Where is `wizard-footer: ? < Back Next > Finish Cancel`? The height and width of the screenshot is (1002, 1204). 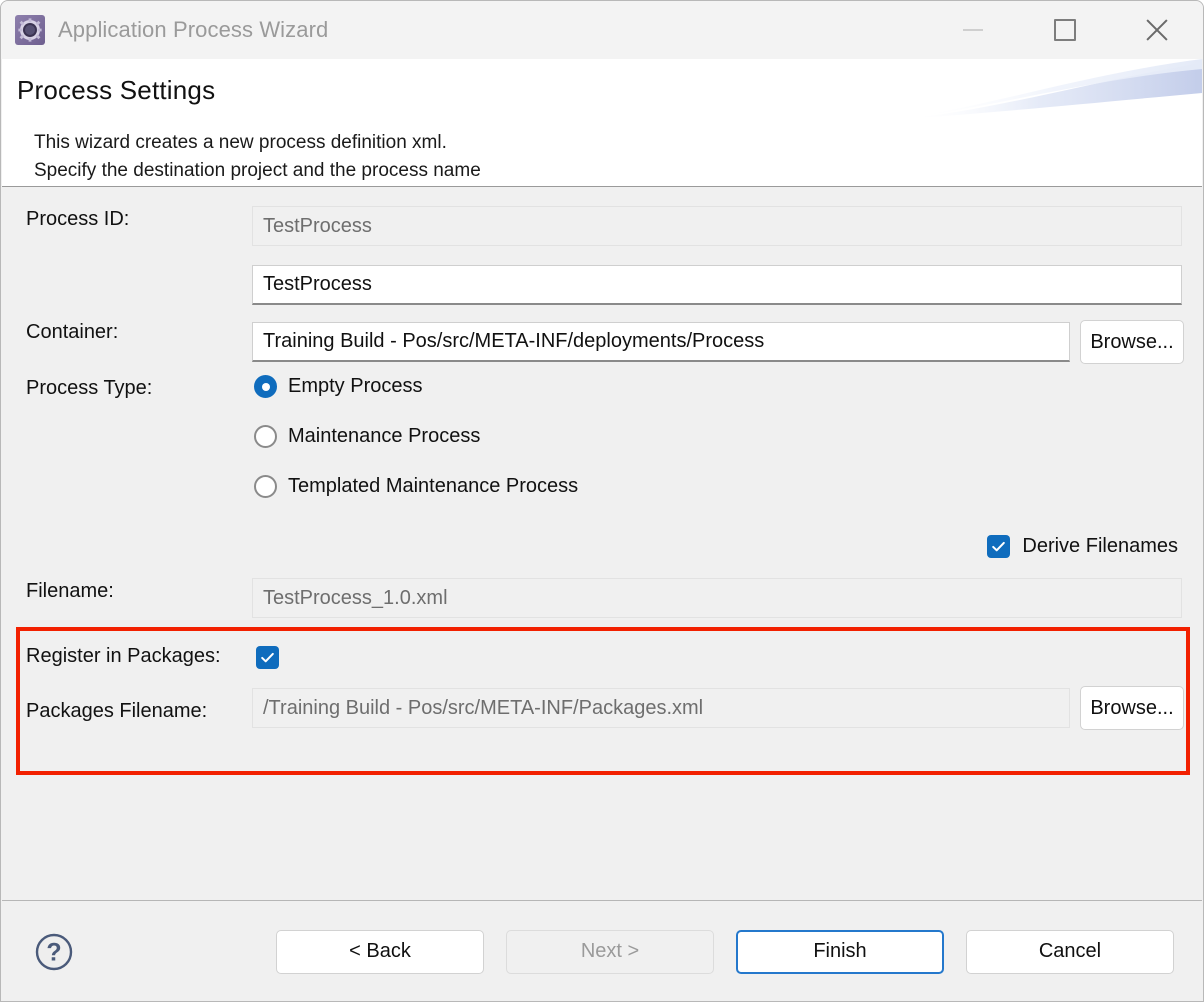 wizard-footer: ? < Back Next > Finish Cancel is located at coordinates (602, 951).